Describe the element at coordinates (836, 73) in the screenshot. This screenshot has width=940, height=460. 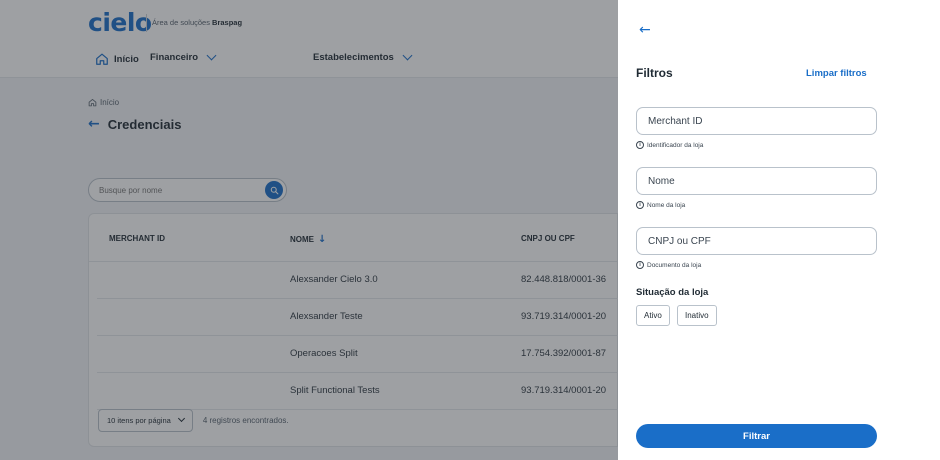
I see `clear-filters-link: Limpar filtros` at that location.